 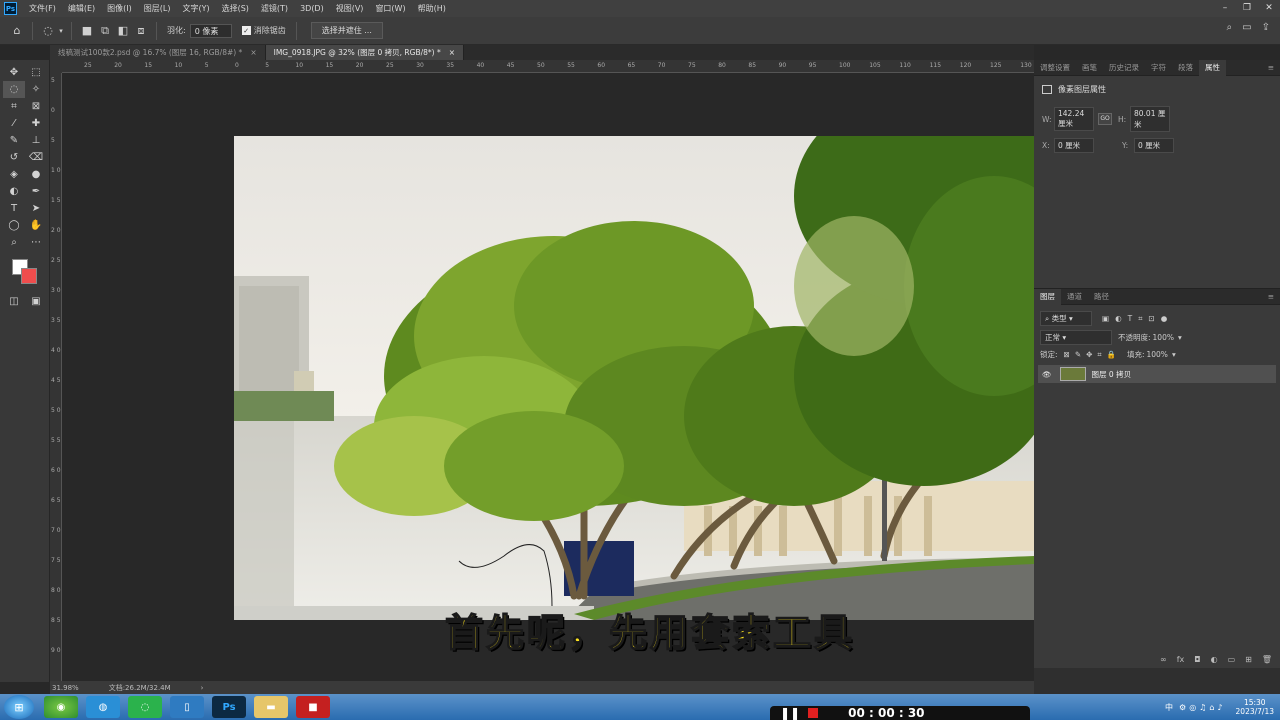 What do you see at coordinates (350, 8) in the screenshot?
I see `menu-view: 视图(V)` at bounding box center [350, 8].